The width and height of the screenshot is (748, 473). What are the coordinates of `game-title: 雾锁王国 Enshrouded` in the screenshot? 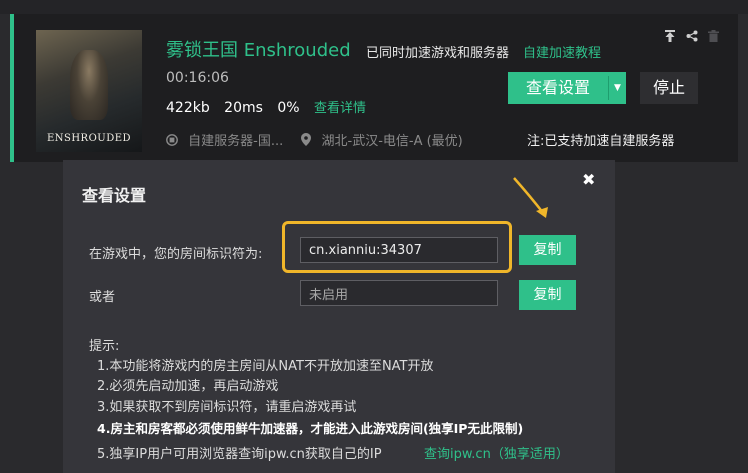 It's located at (258, 50).